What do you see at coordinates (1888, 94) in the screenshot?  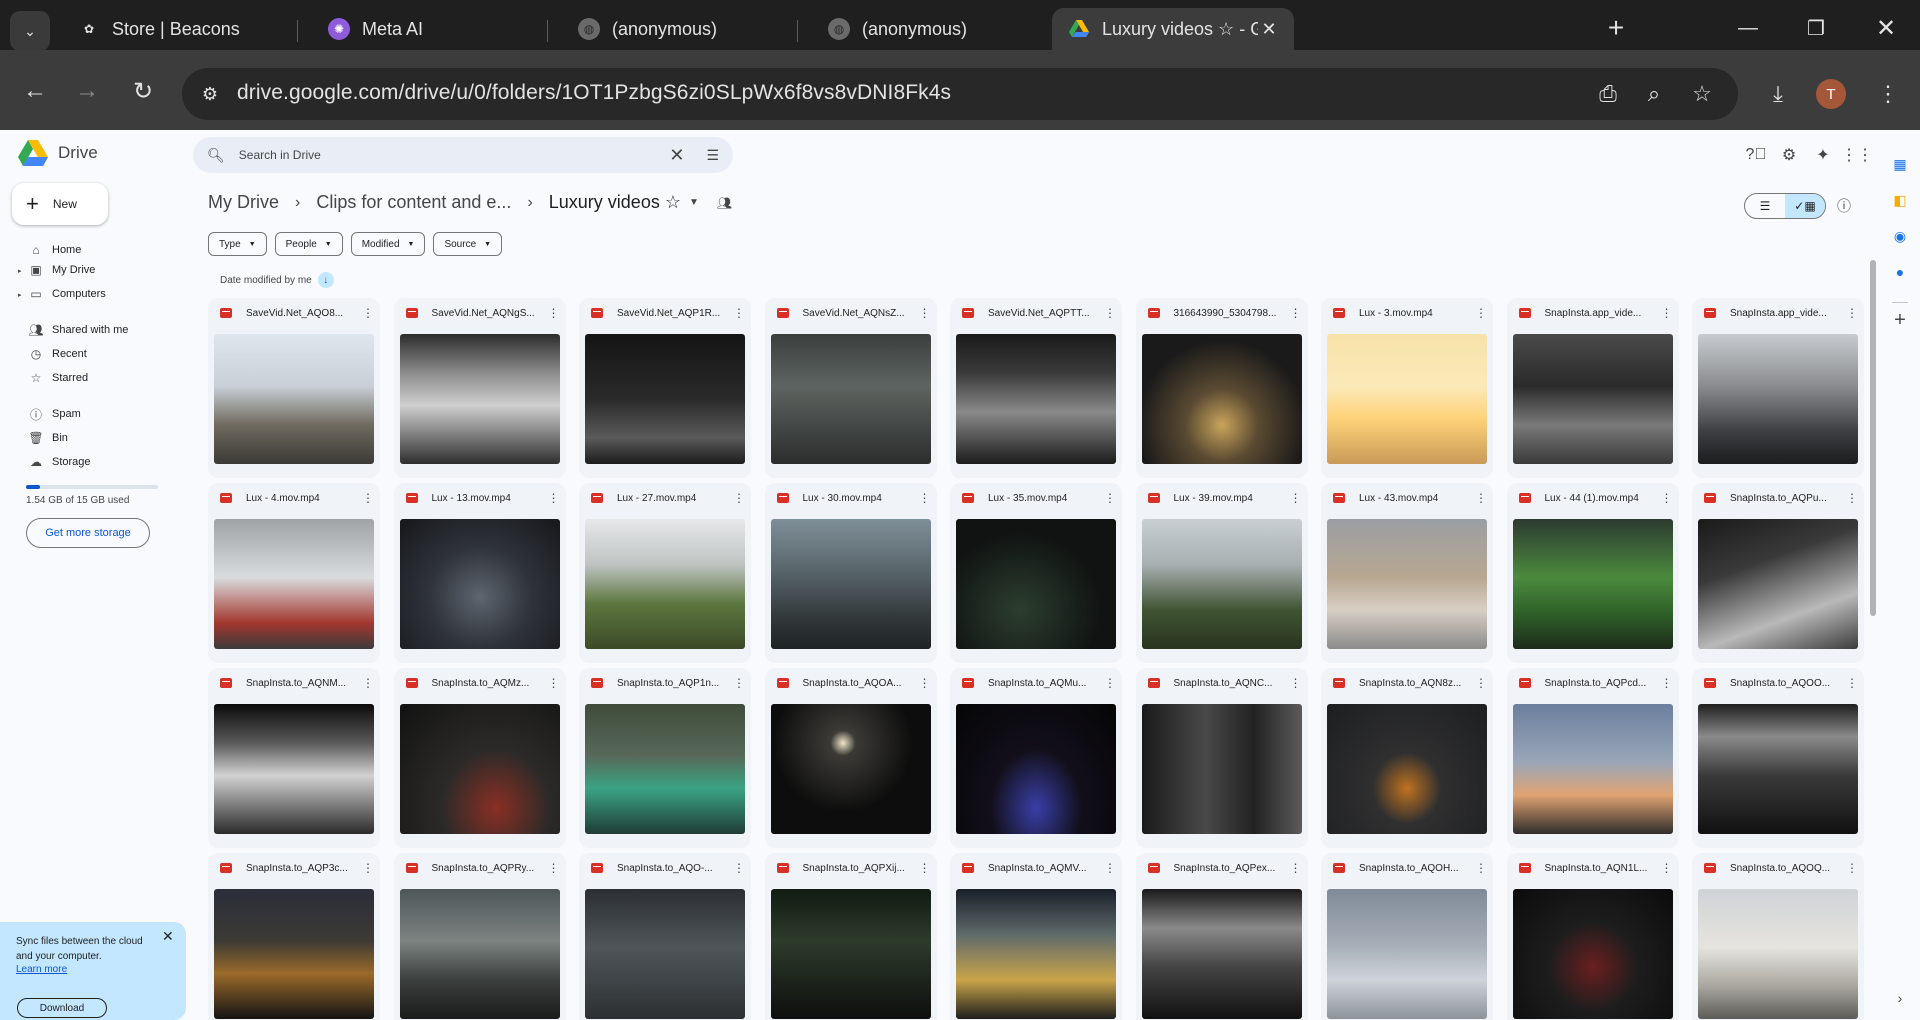 I see `browser-menu-icon: ⋮` at bounding box center [1888, 94].